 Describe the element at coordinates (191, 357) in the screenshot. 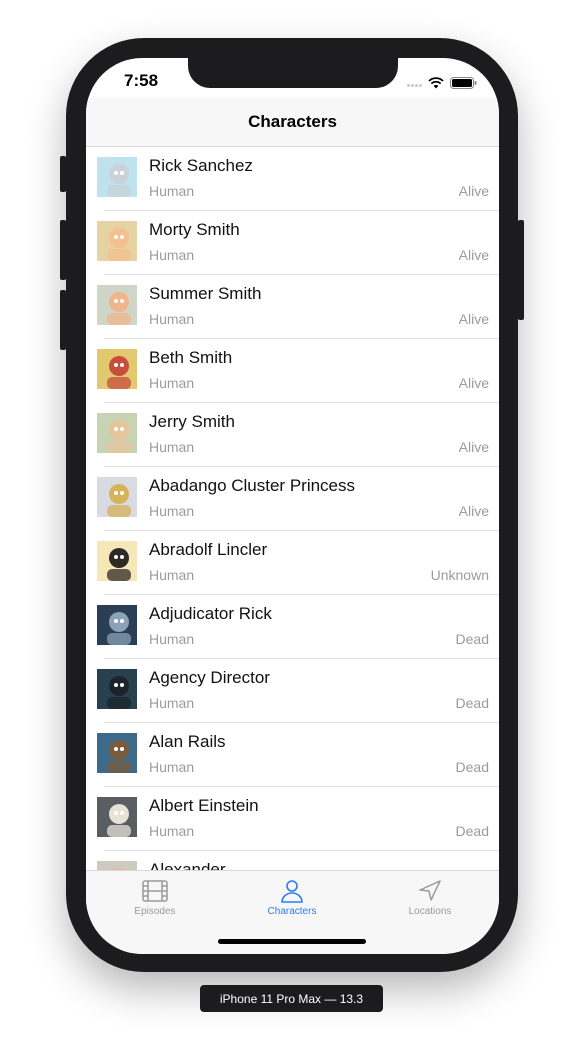

I see `character-name: Beth Smith` at that location.